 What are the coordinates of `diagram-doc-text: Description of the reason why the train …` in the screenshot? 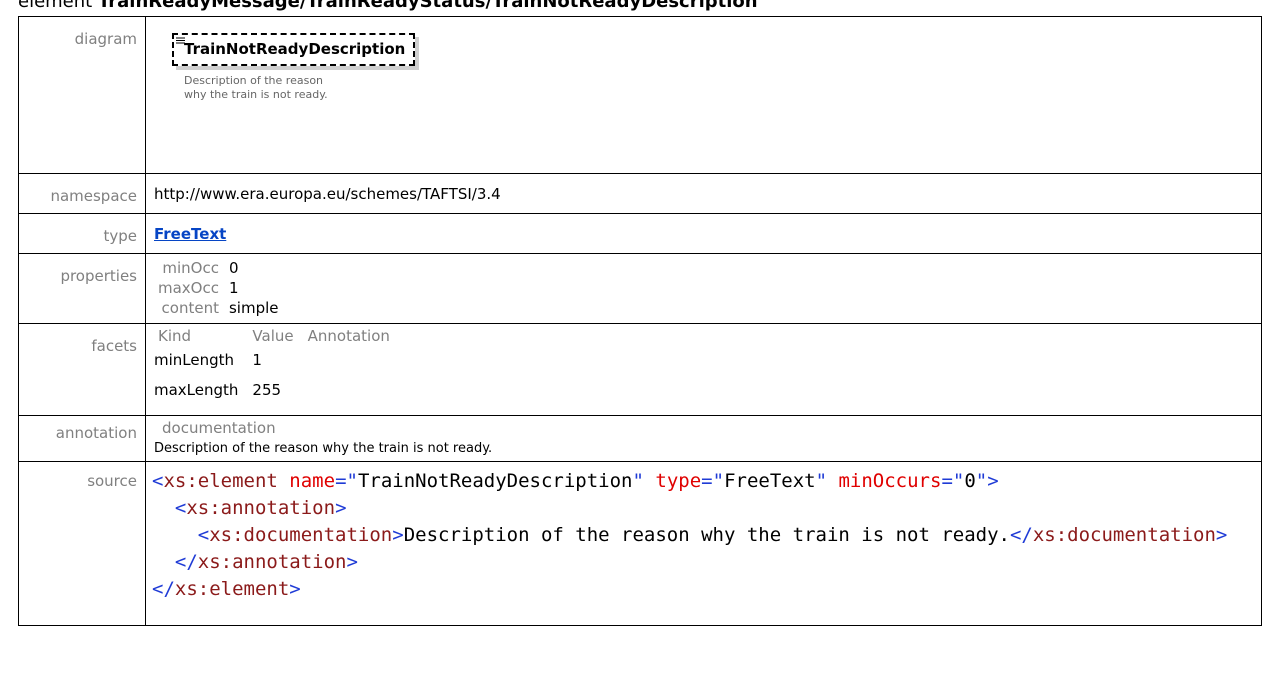 It's located at (256, 87).